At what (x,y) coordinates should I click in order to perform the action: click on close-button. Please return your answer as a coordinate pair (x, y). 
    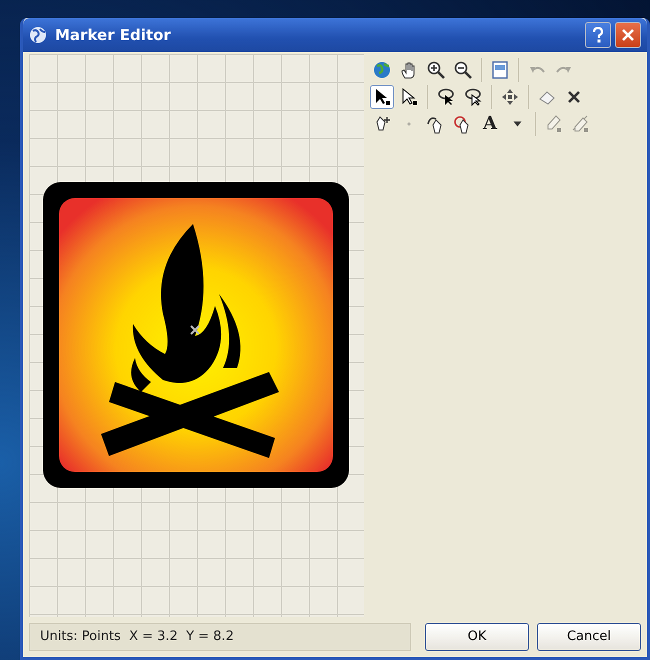
    Looking at the image, I should click on (628, 35).